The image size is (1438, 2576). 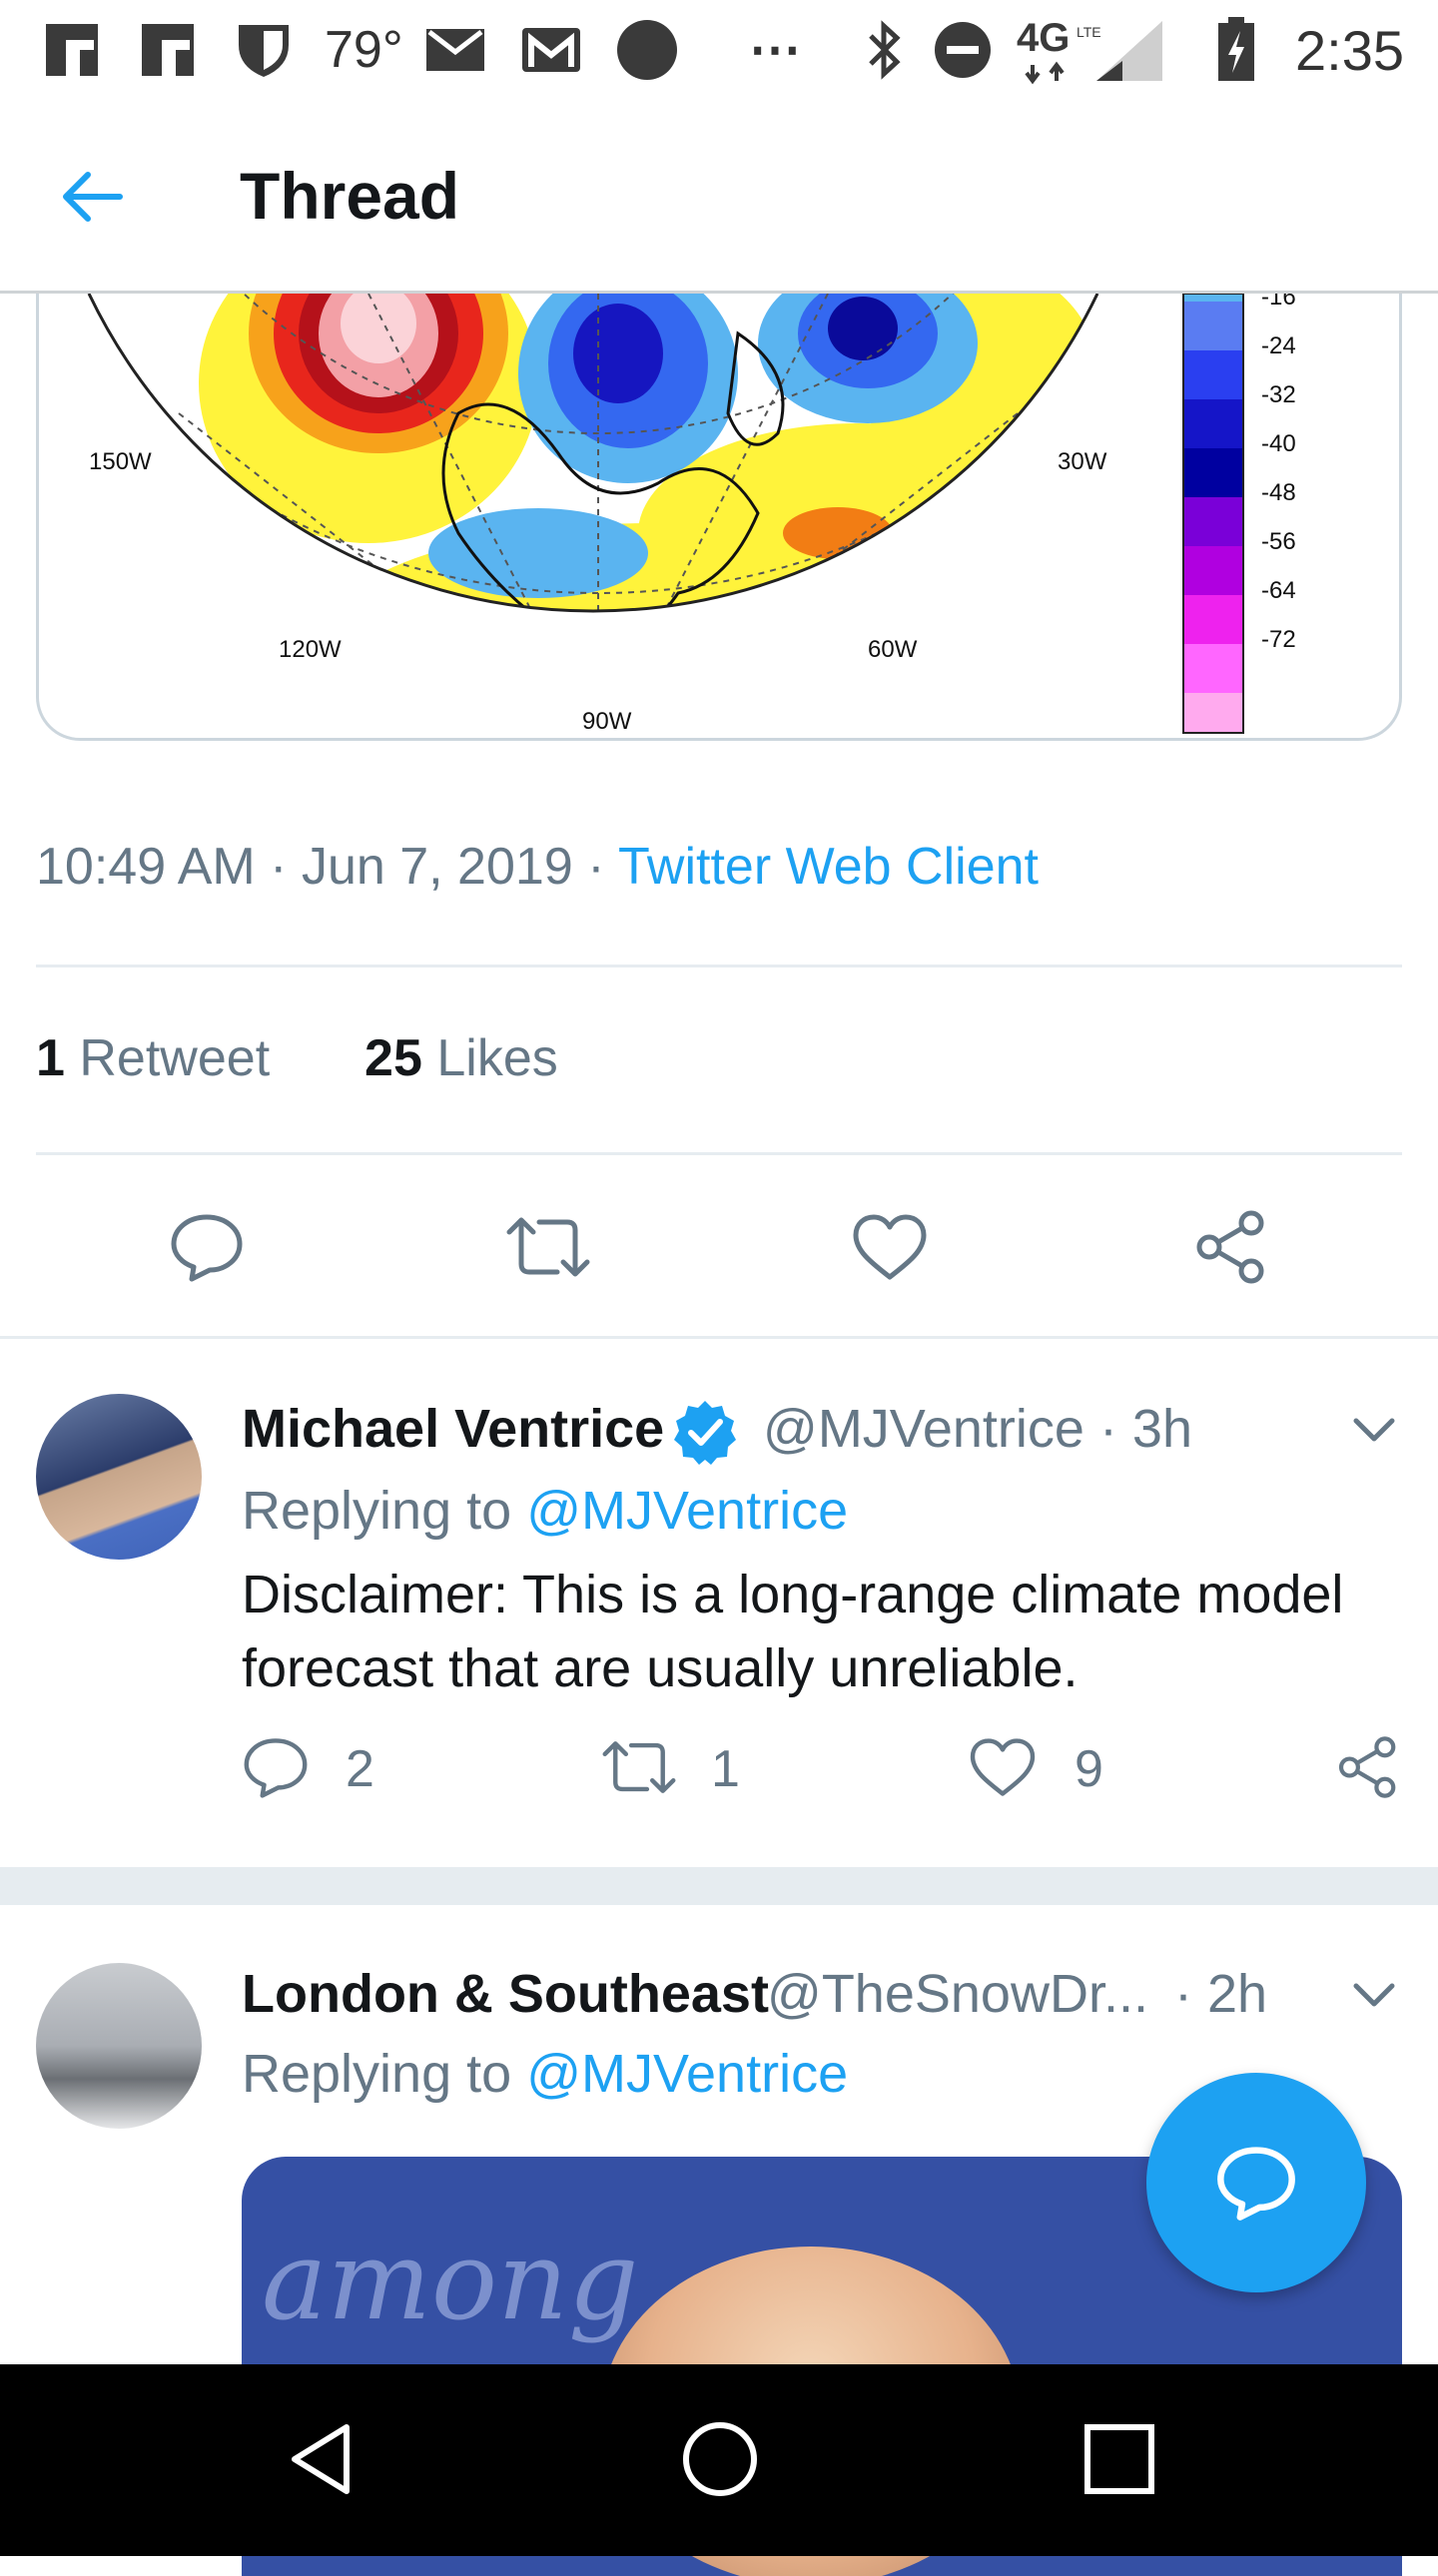 I want to click on scale-label: -32, so click(x=1278, y=394).